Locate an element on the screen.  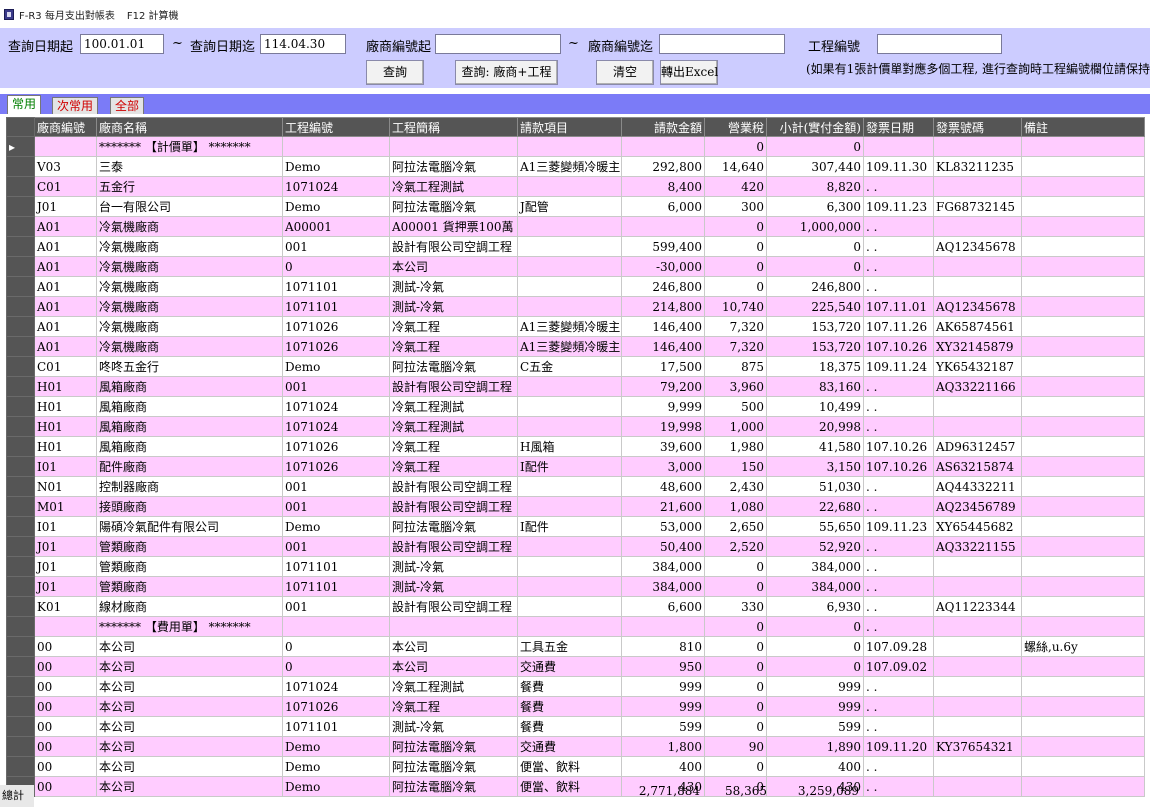
table-cell: A01 is located at coordinates (65, 246).